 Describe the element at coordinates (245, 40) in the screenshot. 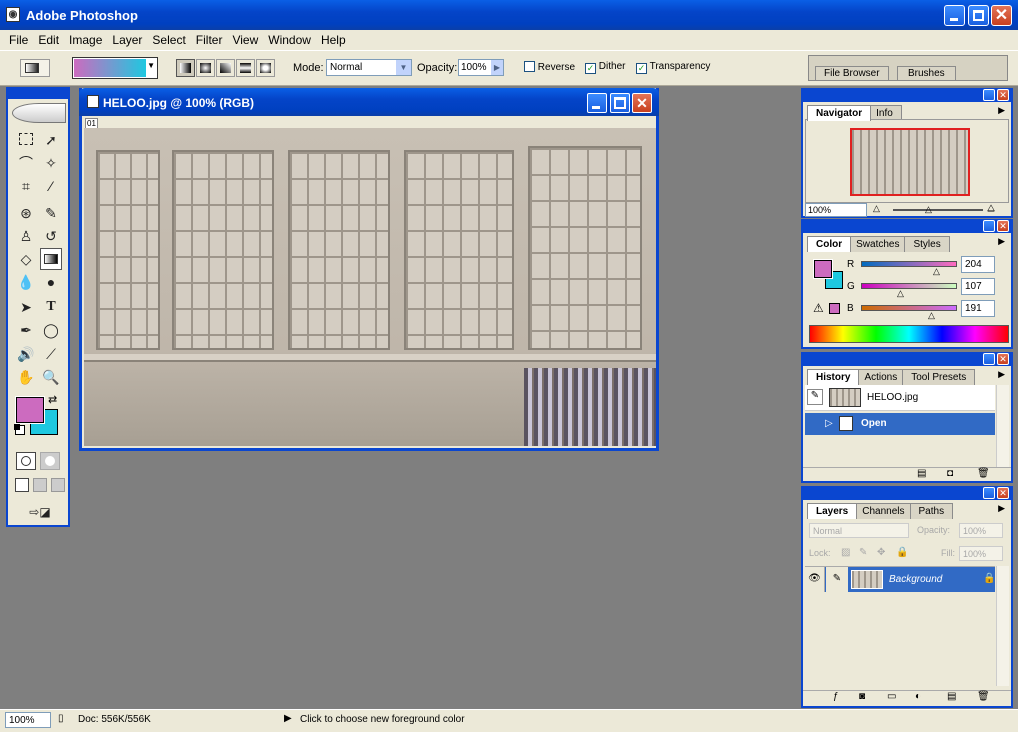

I see `menu-view: View` at that location.